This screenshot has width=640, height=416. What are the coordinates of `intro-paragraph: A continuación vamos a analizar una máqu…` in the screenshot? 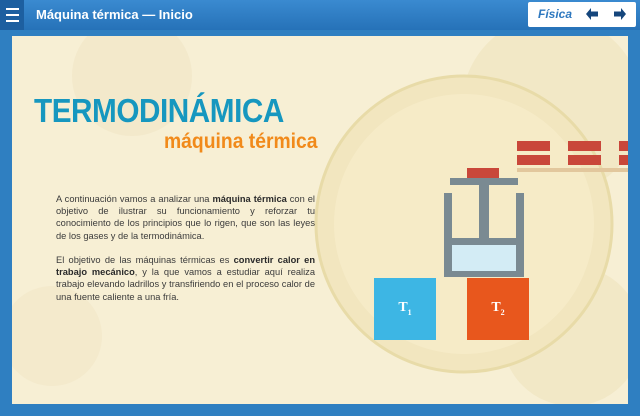 It's located at (185, 217).